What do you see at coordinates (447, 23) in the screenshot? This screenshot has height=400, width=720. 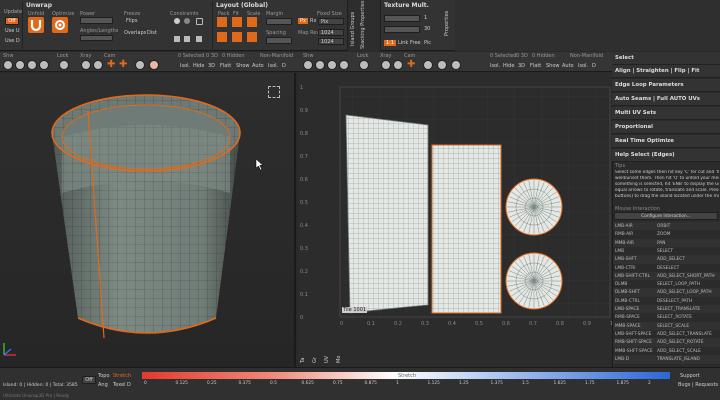 I see `tab-properties: Properties` at bounding box center [447, 23].